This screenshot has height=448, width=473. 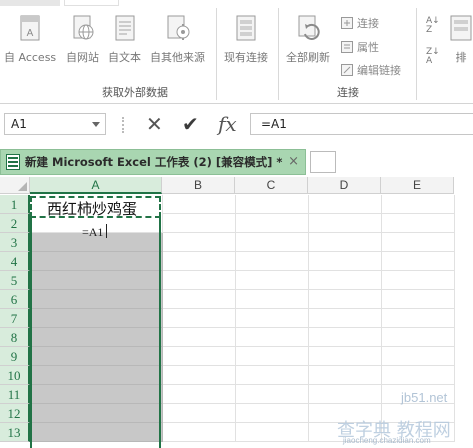 I want to click on cell-a7, so click(x=97, y=318).